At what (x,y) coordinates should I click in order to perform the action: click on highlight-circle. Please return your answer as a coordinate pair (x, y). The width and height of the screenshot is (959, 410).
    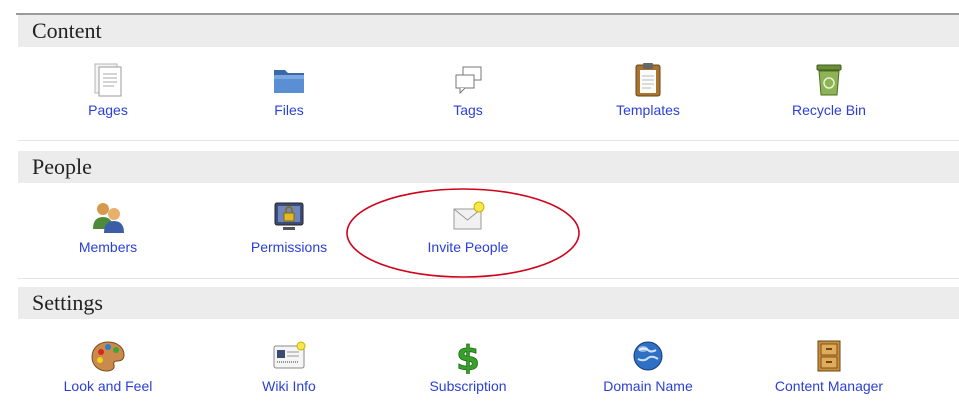
    Looking at the image, I should click on (463, 233).